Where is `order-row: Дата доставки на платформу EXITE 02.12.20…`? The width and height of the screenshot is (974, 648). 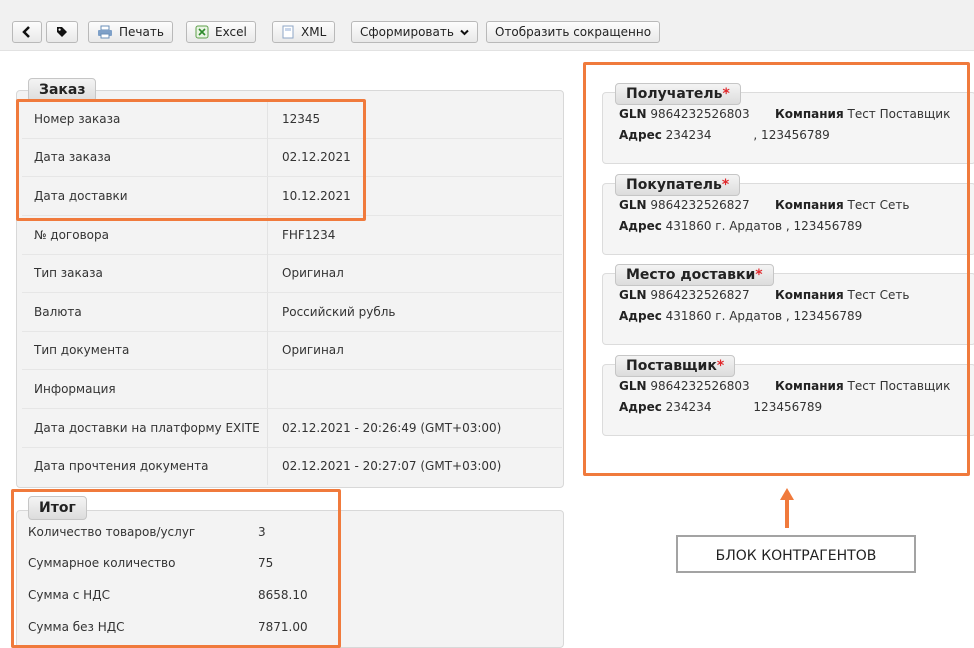 order-row: Дата доставки на платформу EXITE 02.12.20… is located at coordinates (292, 428).